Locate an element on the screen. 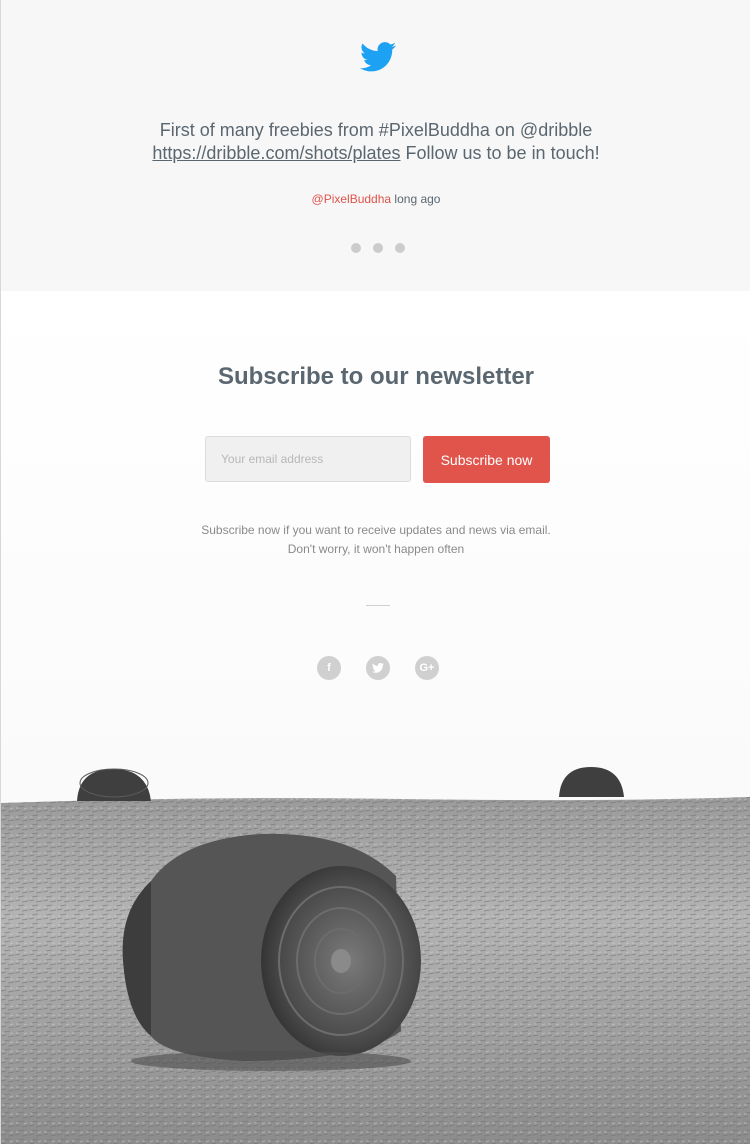 Image resolution: width=750 pixels, height=1144 pixels. facebook-glyph: f is located at coordinates (329, 668).